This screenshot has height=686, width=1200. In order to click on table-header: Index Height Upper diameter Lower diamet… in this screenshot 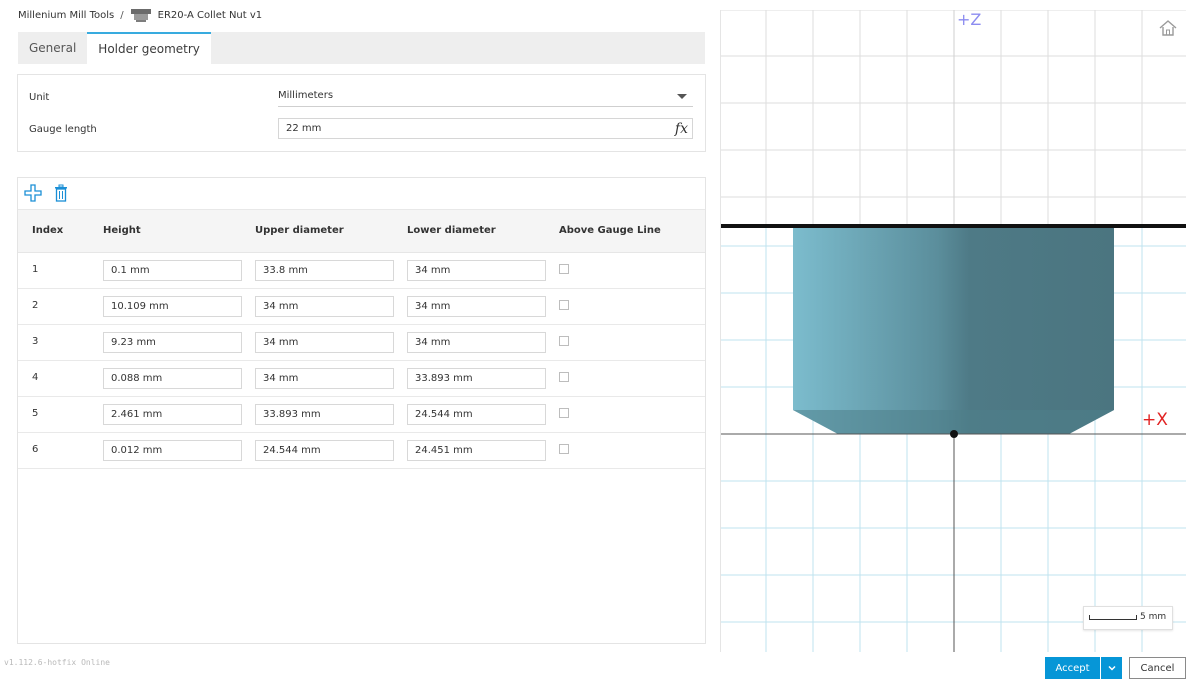, I will do `click(361, 231)`.